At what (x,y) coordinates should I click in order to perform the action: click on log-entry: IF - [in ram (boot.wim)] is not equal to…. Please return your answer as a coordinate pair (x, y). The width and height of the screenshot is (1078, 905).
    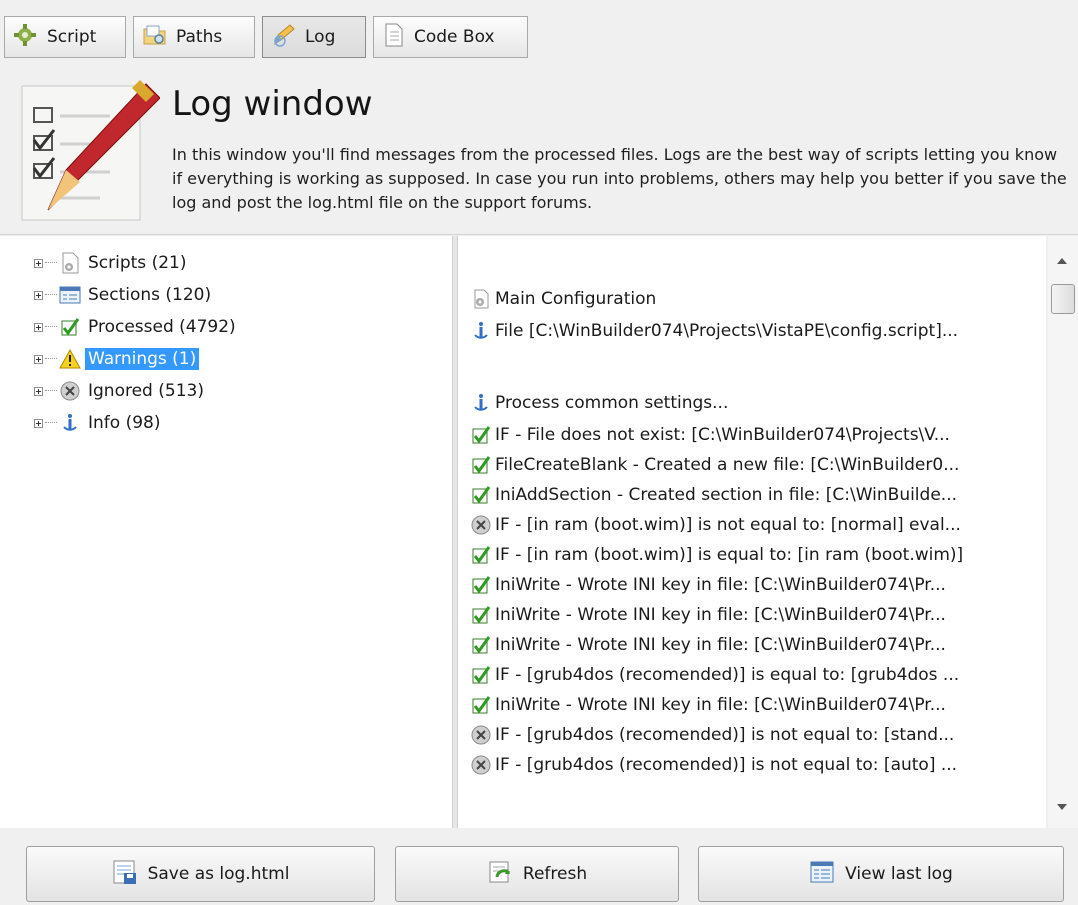
    Looking at the image, I should click on (715, 525).